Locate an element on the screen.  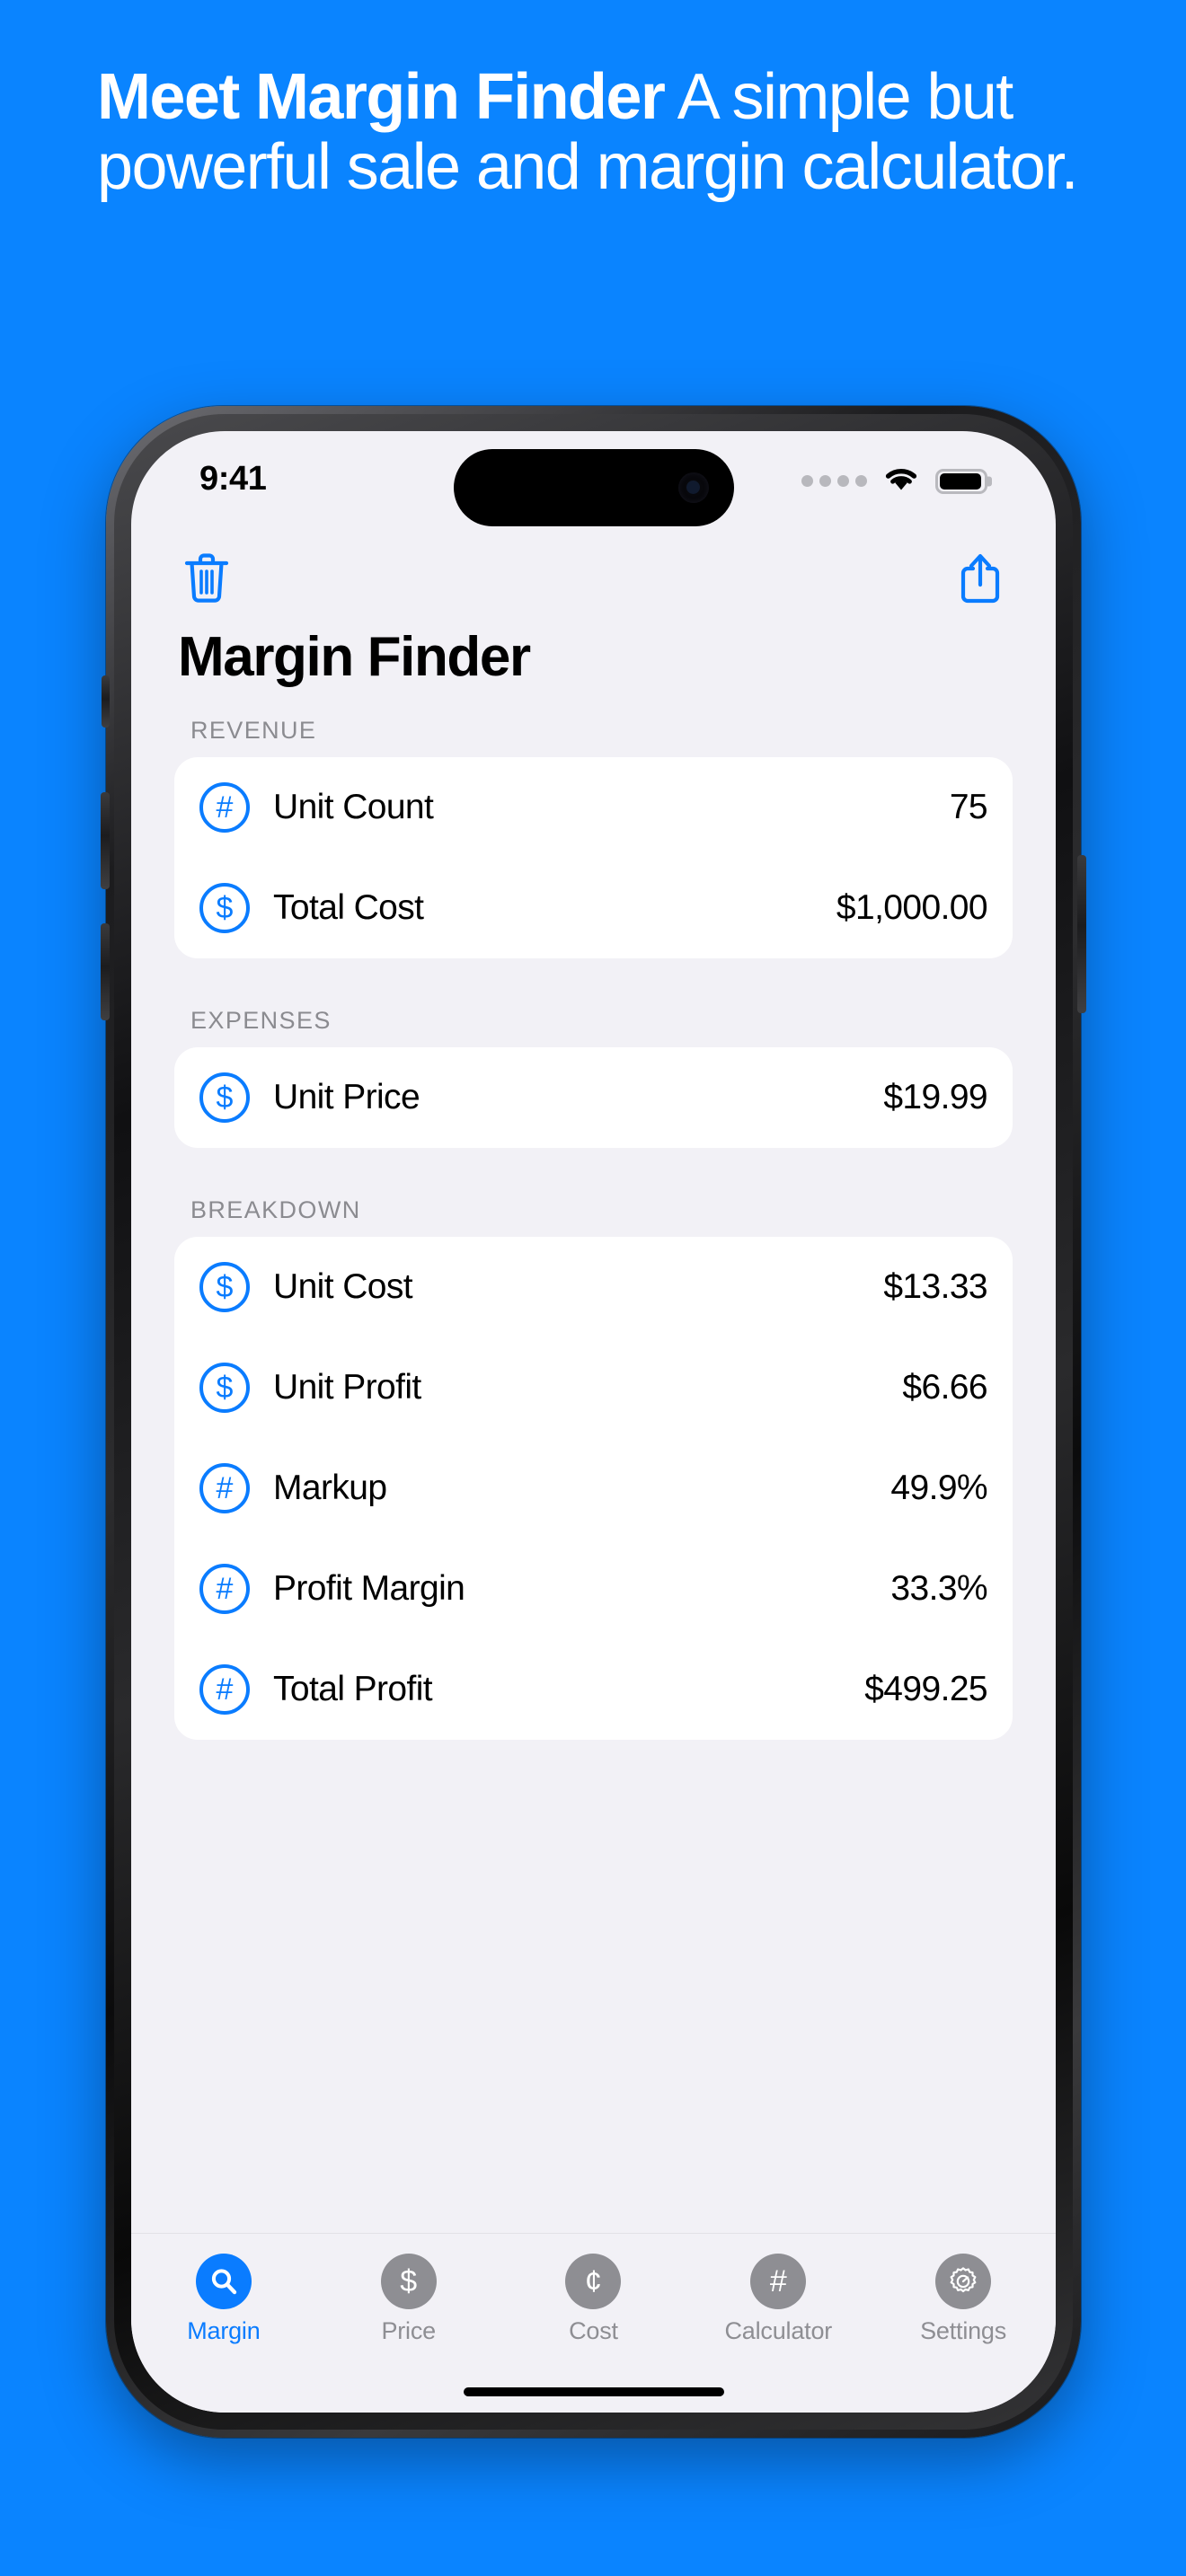
silent-switch is located at coordinates (106, 701).